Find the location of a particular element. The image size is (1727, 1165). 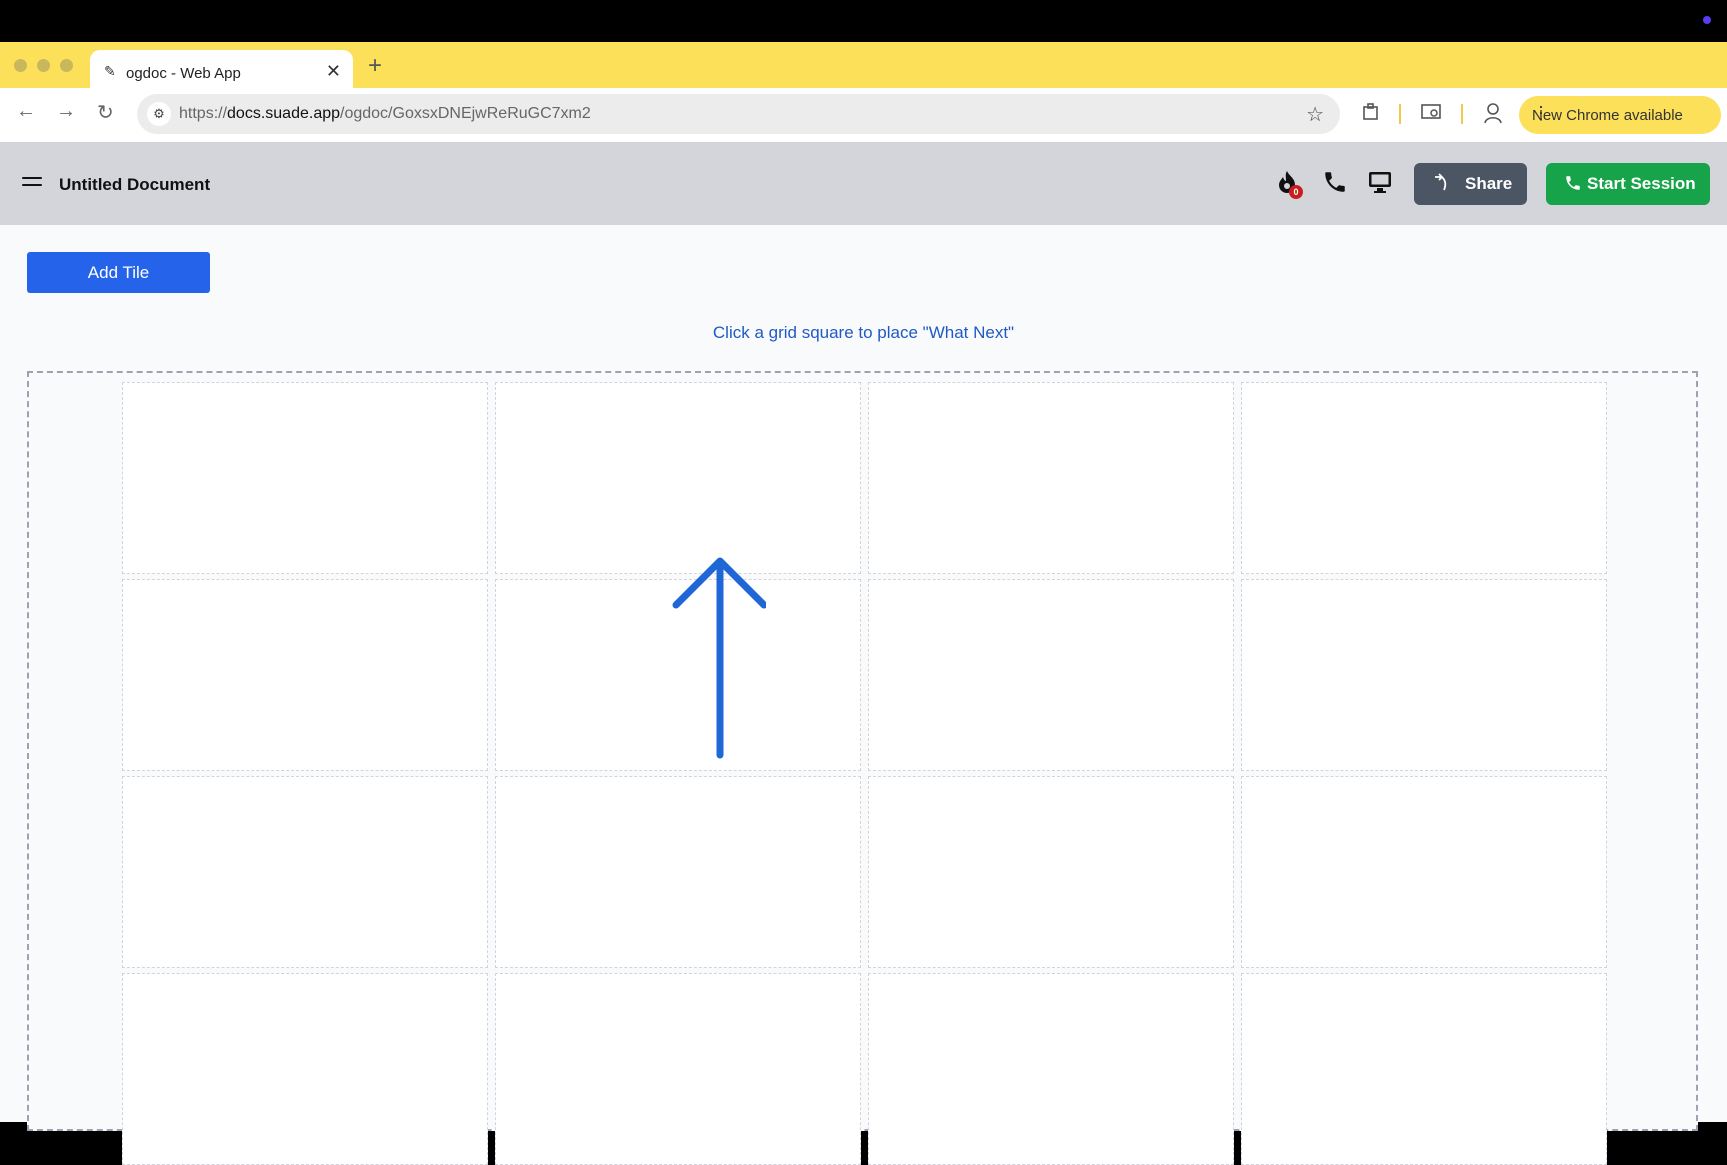

kebab-menu-icon: ⋮ is located at coordinates (1620, 113).